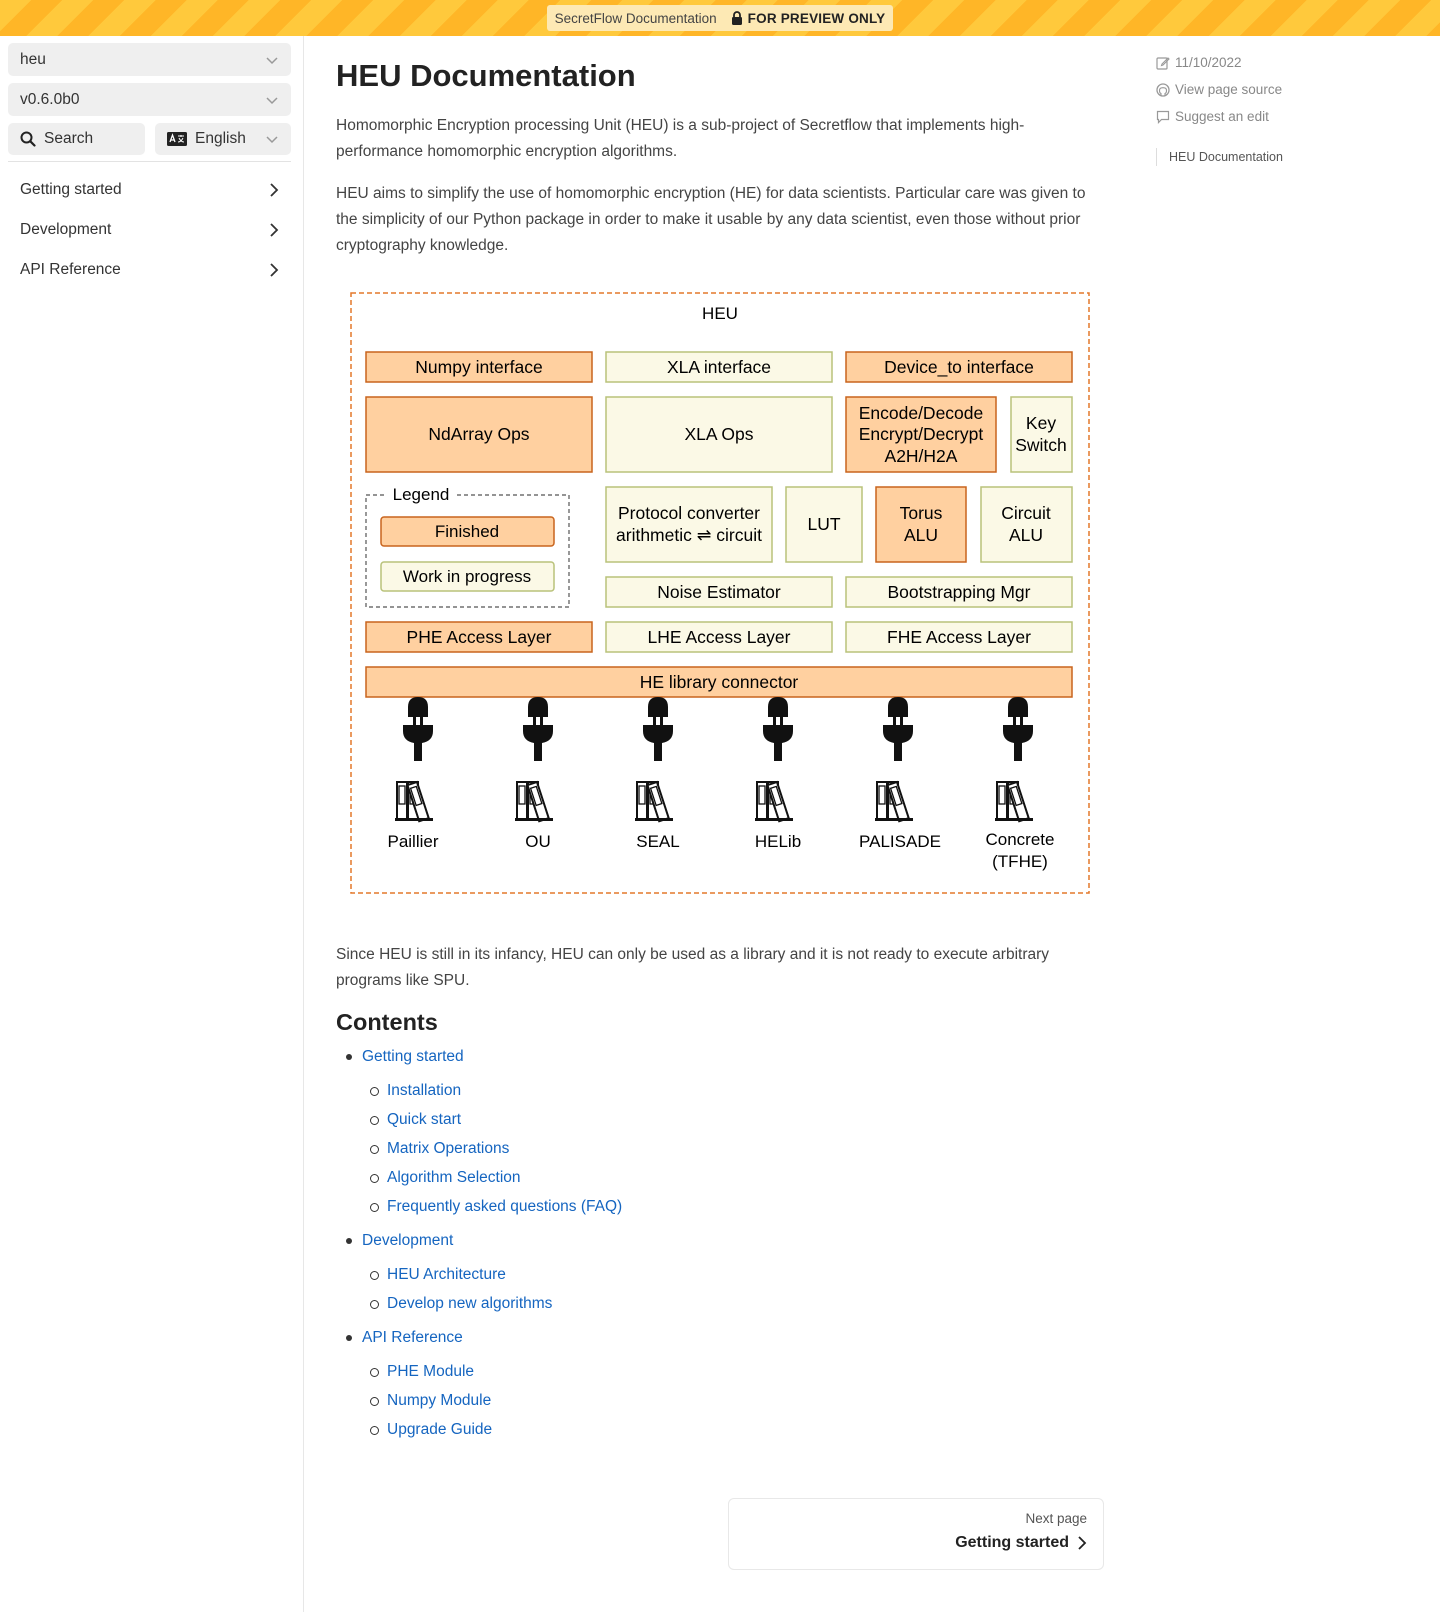 The width and height of the screenshot is (1440, 1612). Describe the element at coordinates (479, 637) in the screenshot. I see `phe-layer-label: PHE Access Layer` at that location.